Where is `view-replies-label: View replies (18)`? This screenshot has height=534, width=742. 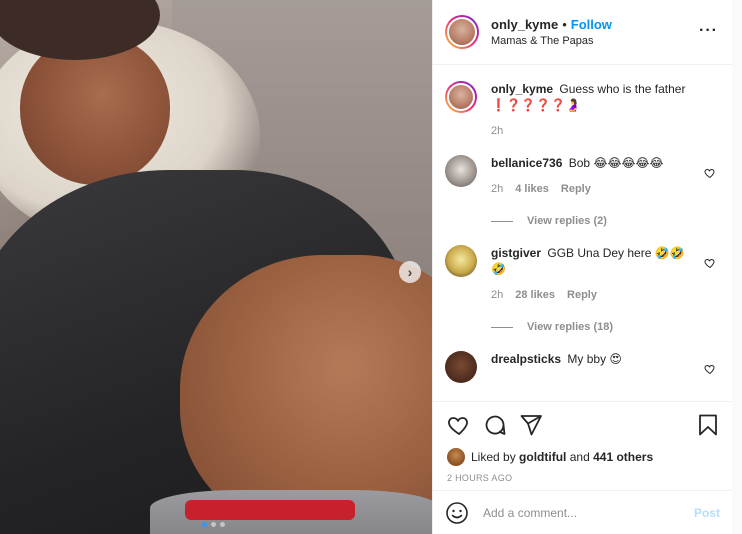 view-replies-label: View replies (18) is located at coordinates (570, 327).